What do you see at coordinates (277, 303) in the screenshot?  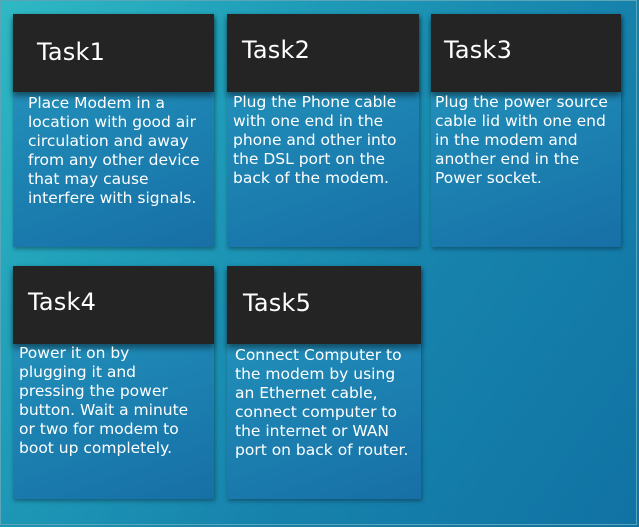 I see `task-card-5-title: Task5` at bounding box center [277, 303].